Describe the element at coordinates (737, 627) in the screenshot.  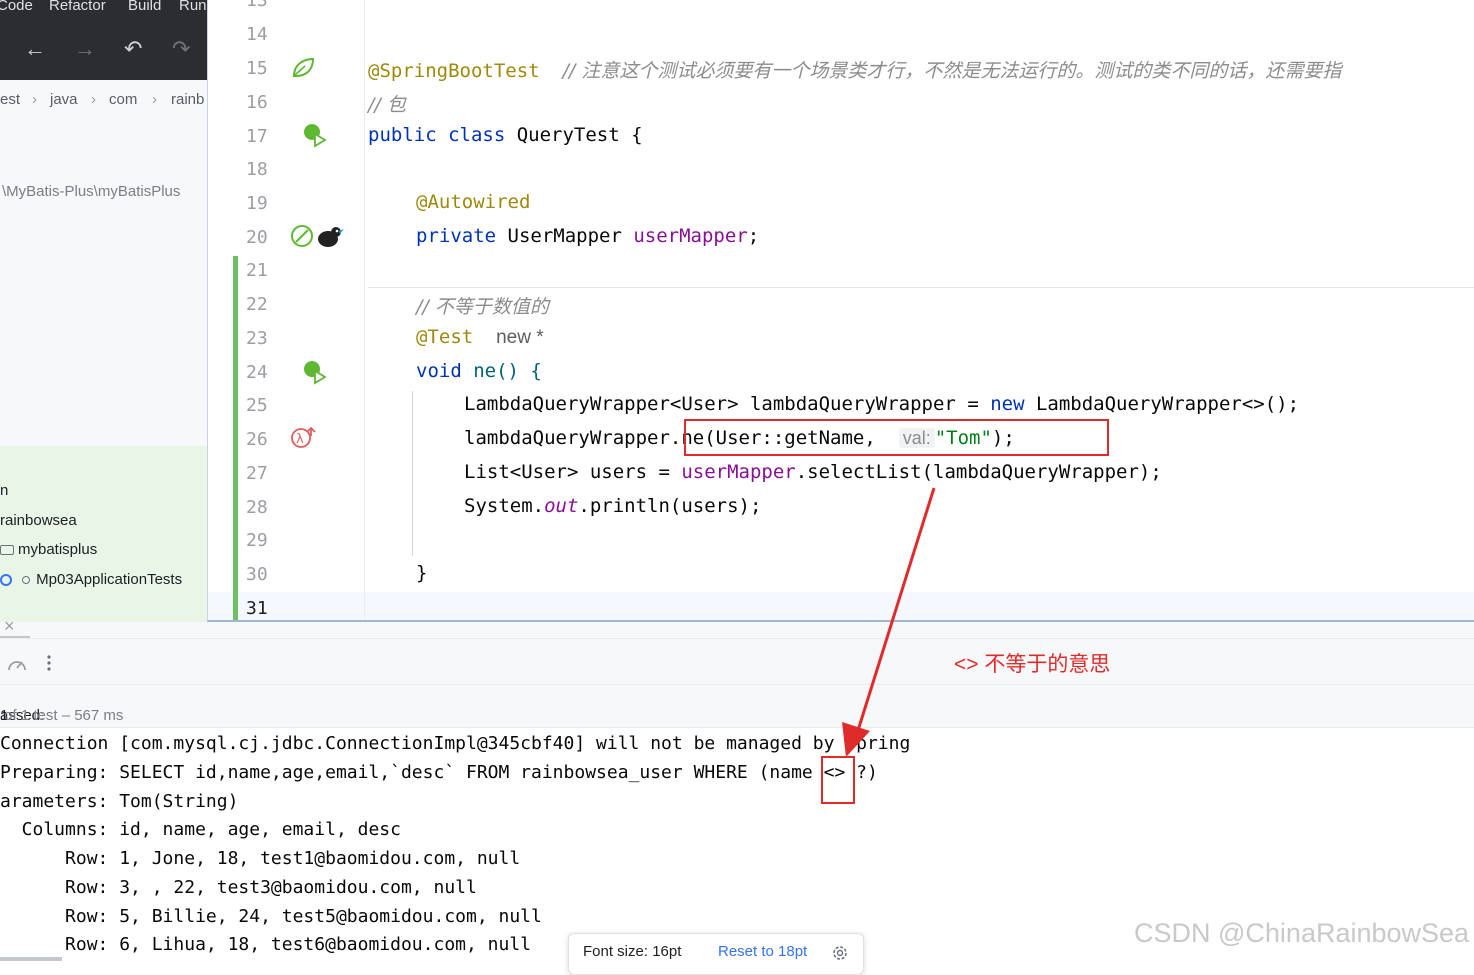
I see `run-tab-strip: ×` at that location.